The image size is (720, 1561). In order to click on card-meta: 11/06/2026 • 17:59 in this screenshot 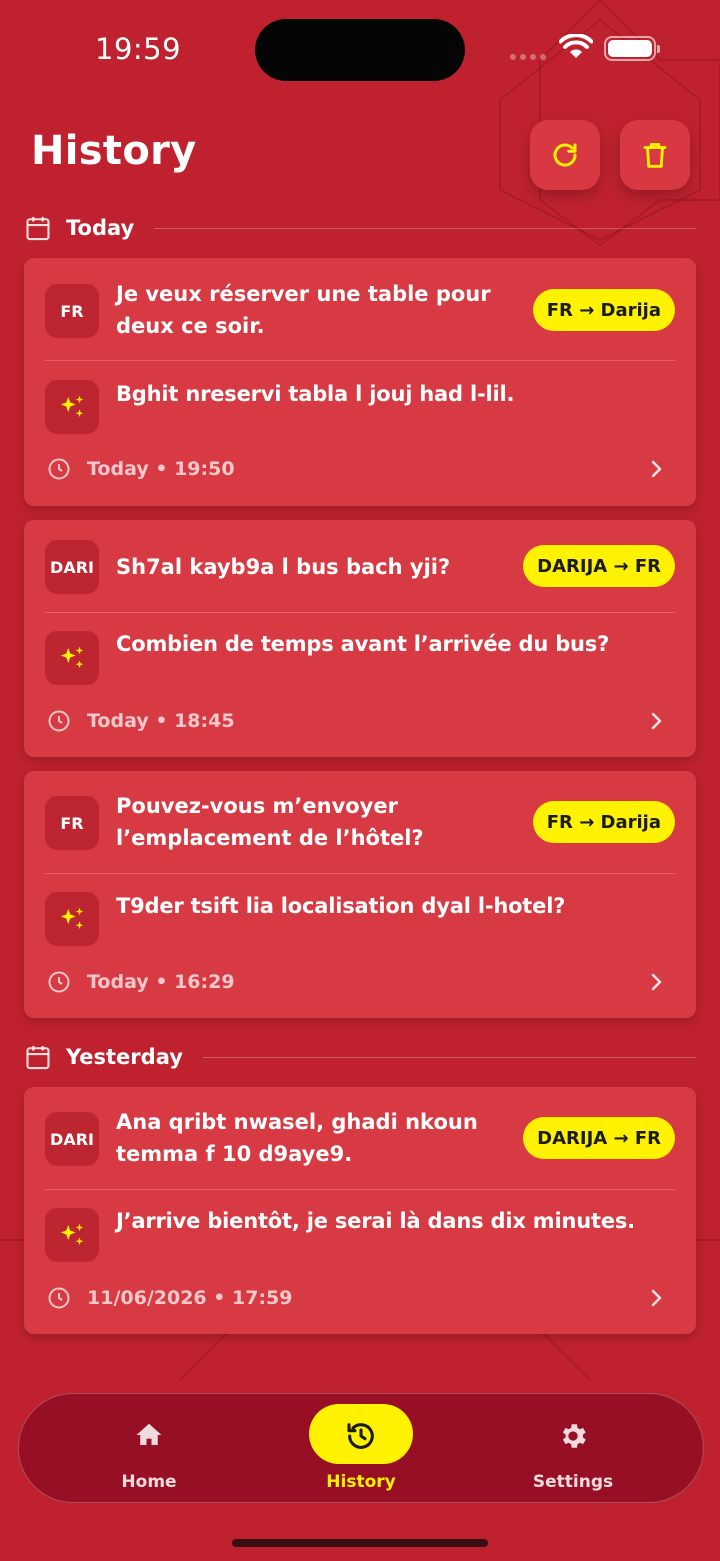, I will do `click(170, 1298)`.